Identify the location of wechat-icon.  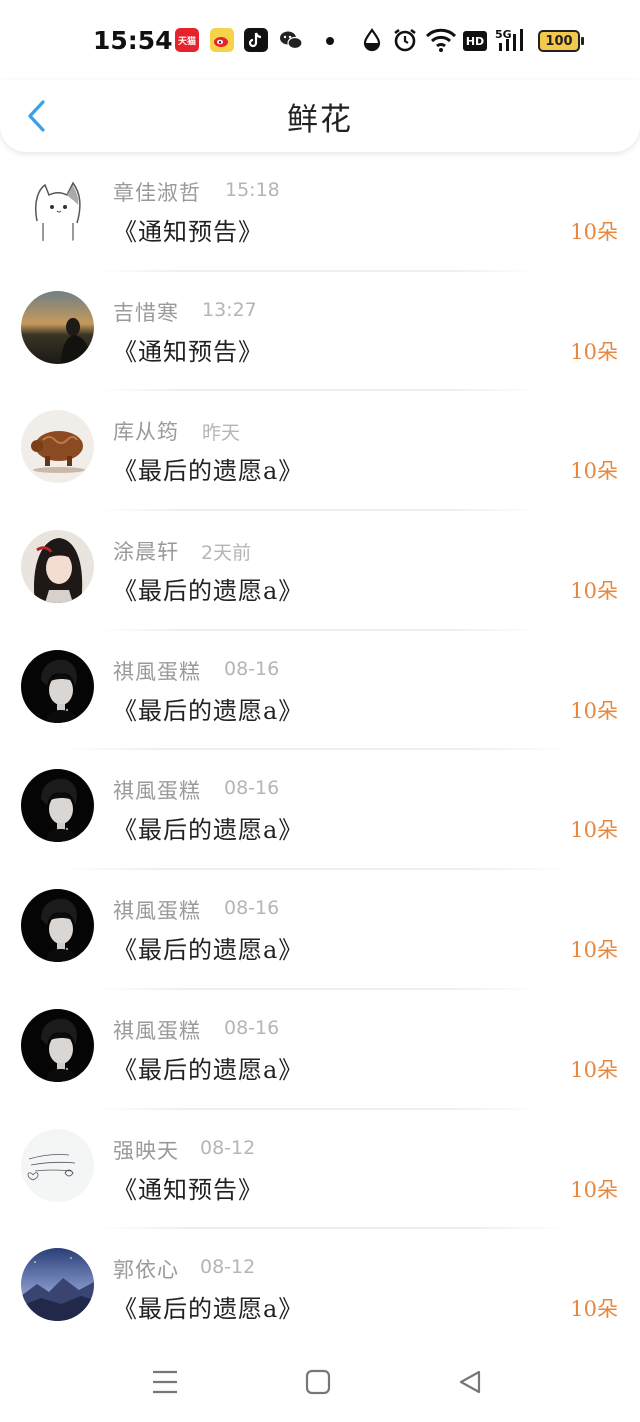
(291, 40).